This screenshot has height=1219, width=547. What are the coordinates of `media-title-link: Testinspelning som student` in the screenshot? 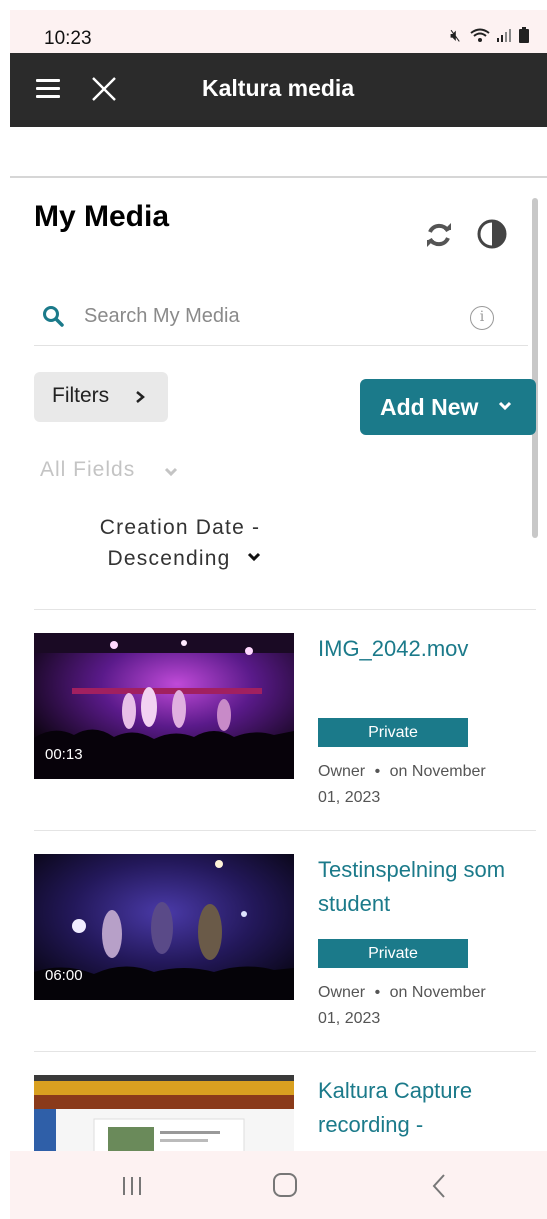 It's located at (426, 887).